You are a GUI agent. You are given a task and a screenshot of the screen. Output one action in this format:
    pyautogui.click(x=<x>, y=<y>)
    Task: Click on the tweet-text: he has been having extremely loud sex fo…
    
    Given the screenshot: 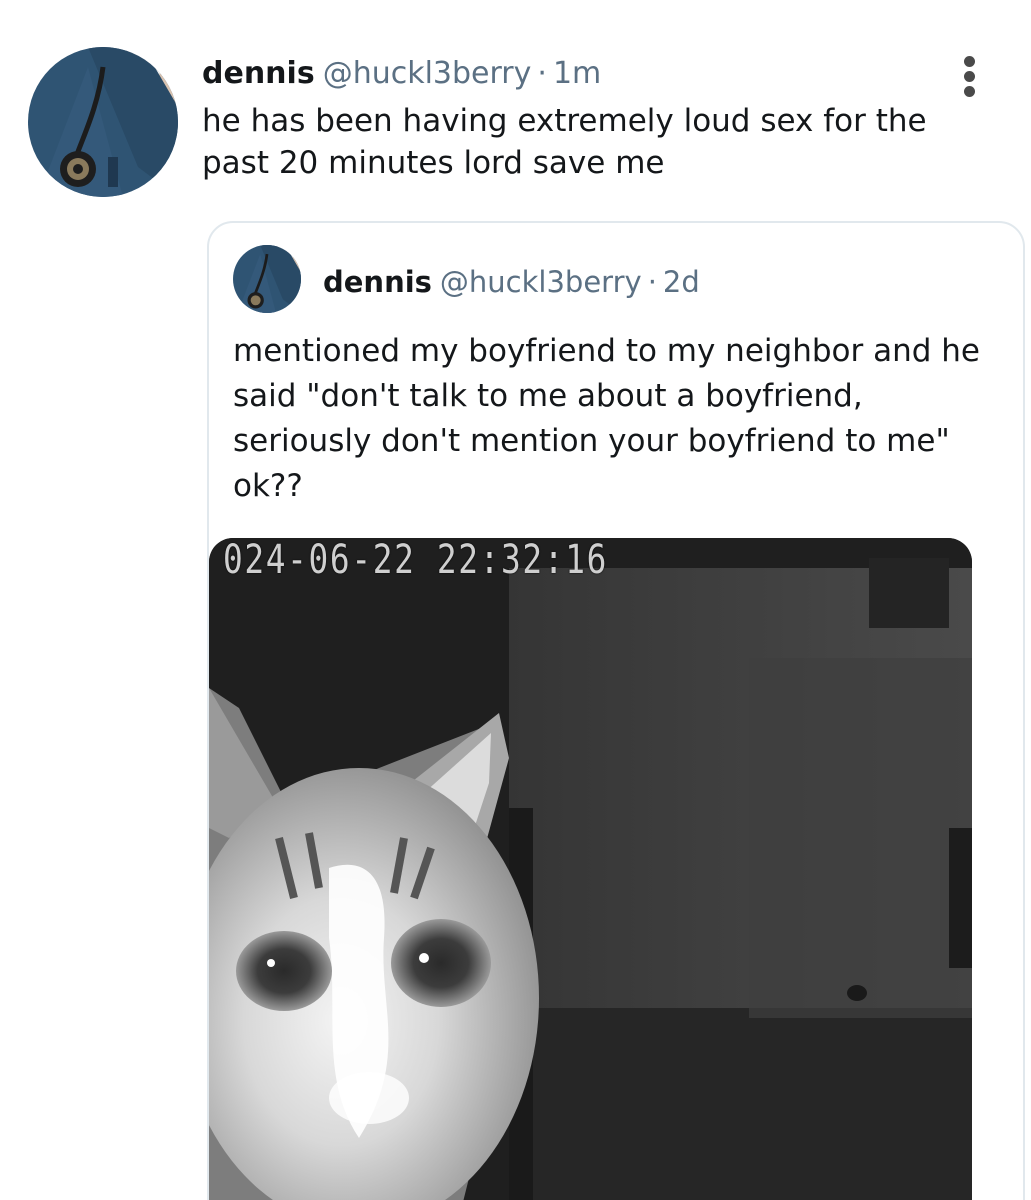 What is the action you would take?
    pyautogui.click(x=564, y=142)
    